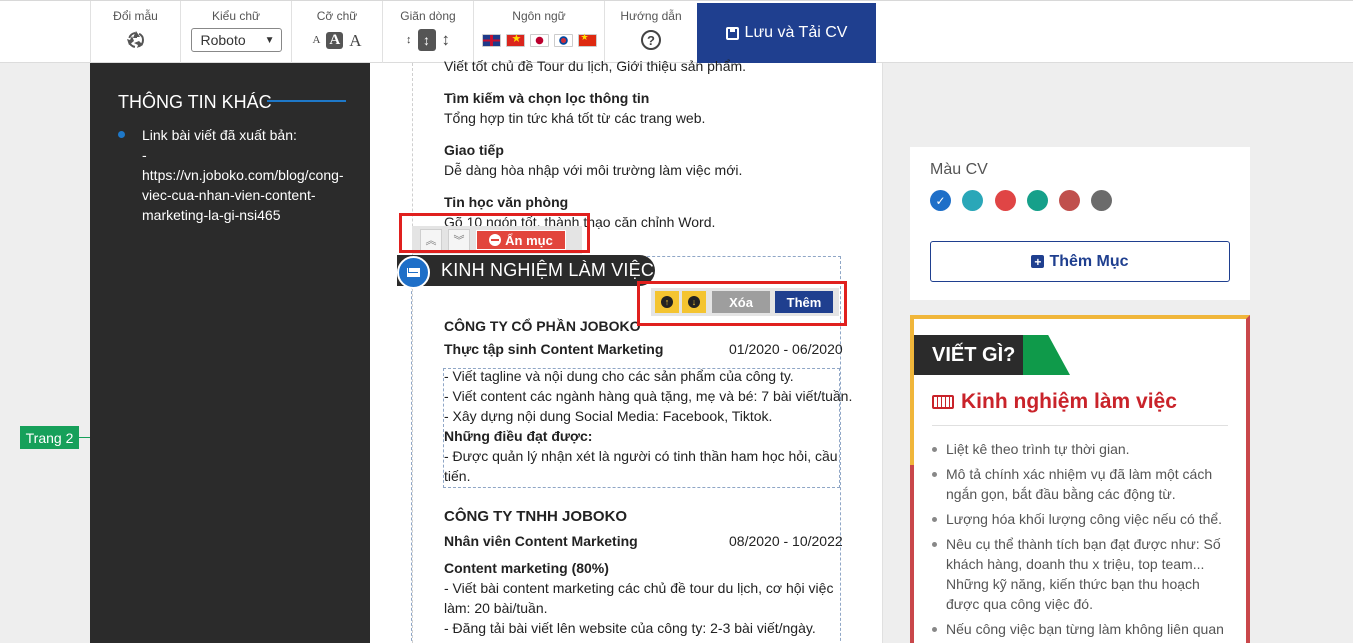 This screenshot has height=643, width=1353. Describe the element at coordinates (121, 134) in the screenshot. I see `bullet-dot` at that location.